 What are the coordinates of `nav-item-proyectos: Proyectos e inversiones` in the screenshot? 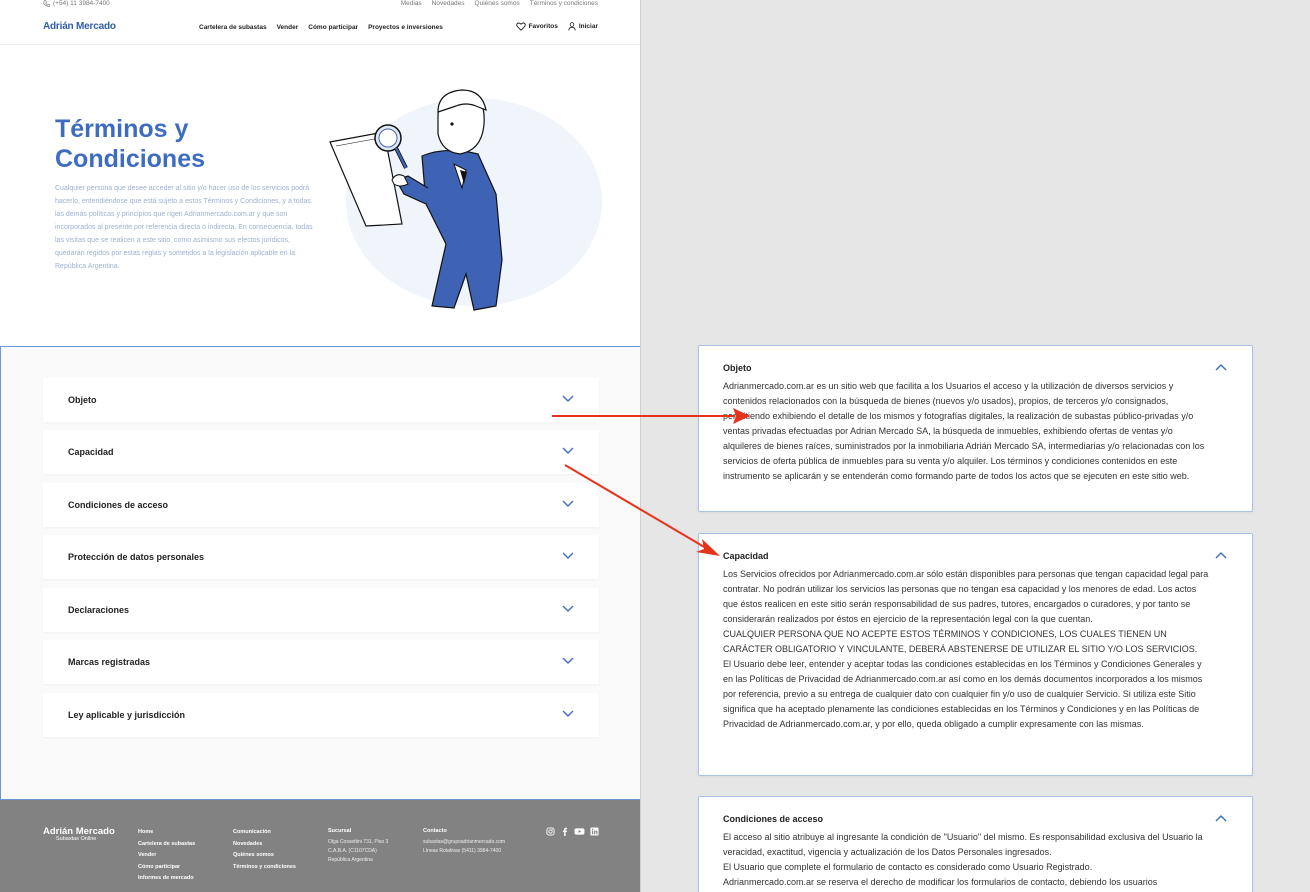 It's located at (405, 27).